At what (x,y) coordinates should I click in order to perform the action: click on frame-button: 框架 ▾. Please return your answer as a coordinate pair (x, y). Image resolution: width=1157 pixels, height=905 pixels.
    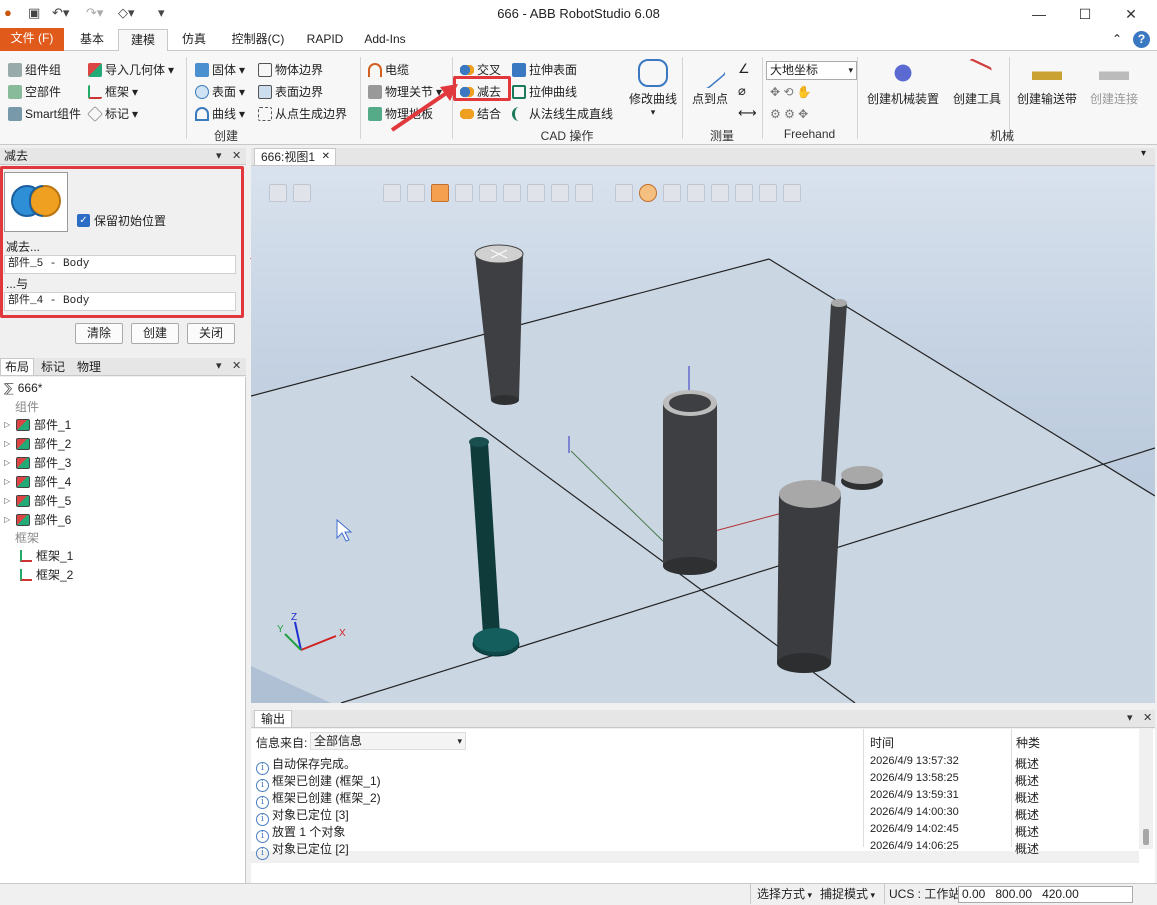
    Looking at the image, I should click on (113, 91).